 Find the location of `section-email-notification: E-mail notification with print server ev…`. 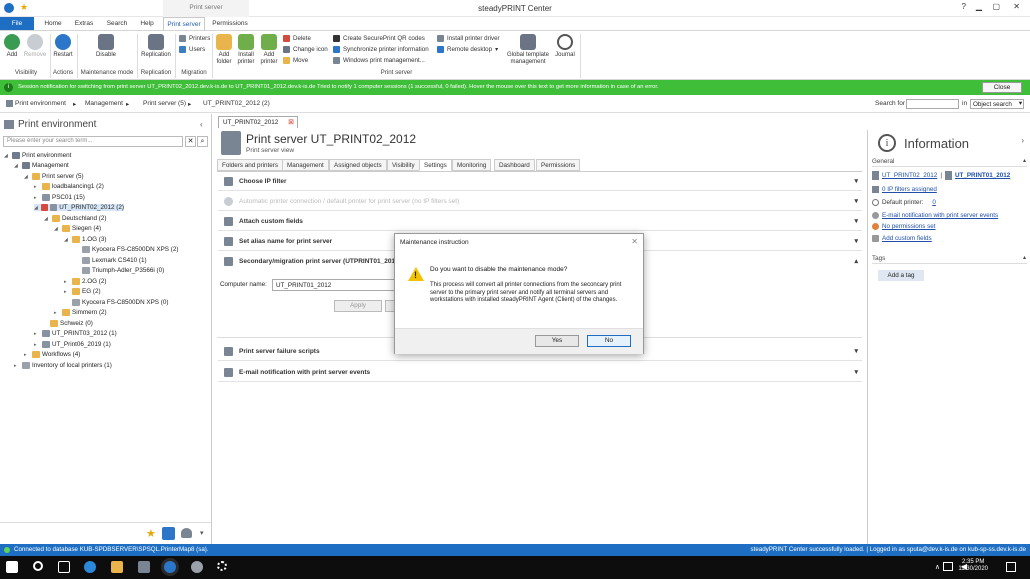

section-email-notification: E-mail notification with print server ev… is located at coordinates (540, 373).